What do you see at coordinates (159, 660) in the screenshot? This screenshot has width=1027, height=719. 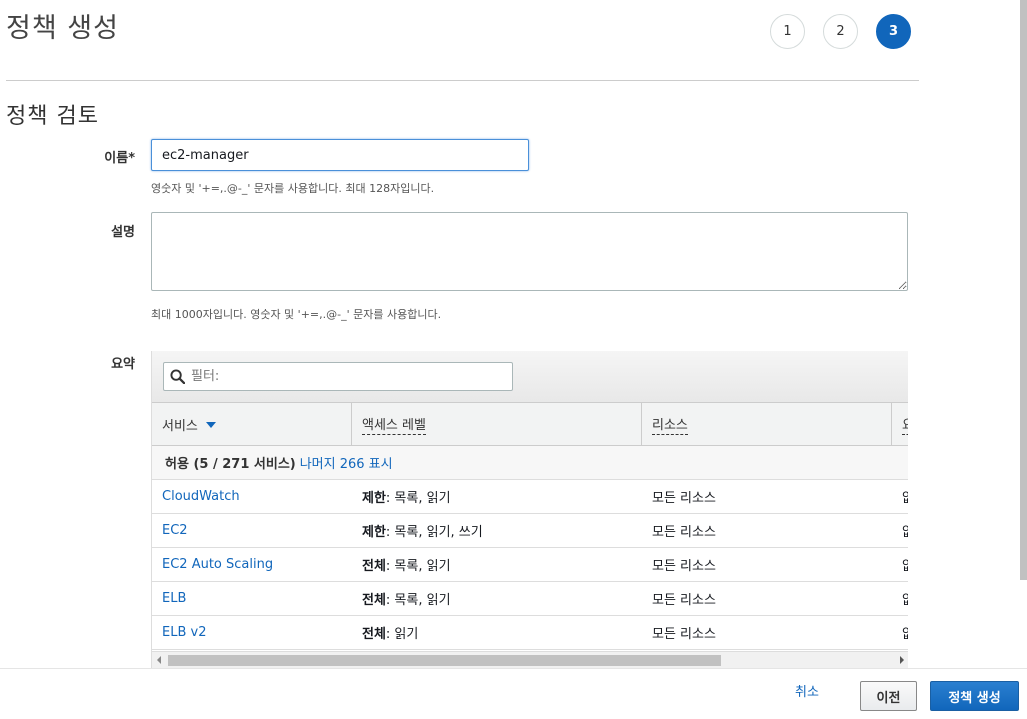 I see `scroll-left-icon` at bounding box center [159, 660].